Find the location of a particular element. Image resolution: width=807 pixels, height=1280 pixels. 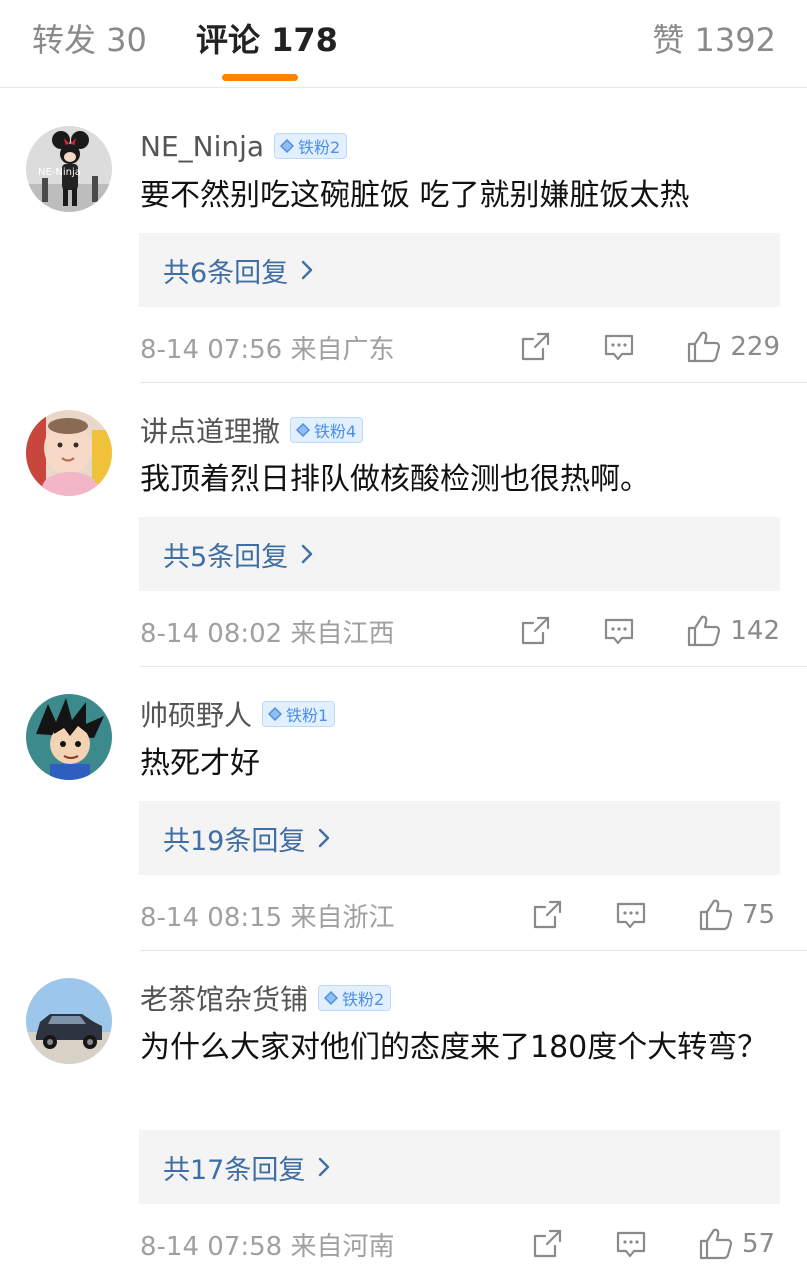

username: 讲点道理撒 is located at coordinates (210, 430).